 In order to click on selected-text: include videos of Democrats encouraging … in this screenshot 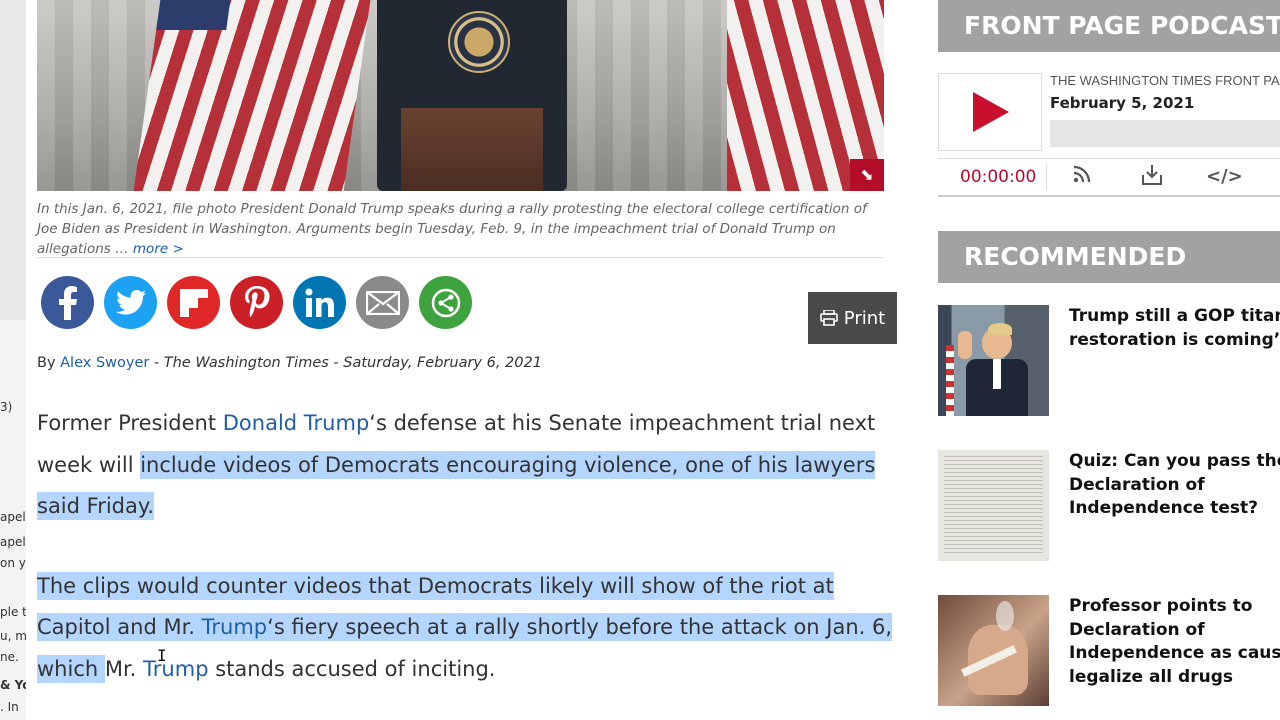, I will do `click(456, 485)`.